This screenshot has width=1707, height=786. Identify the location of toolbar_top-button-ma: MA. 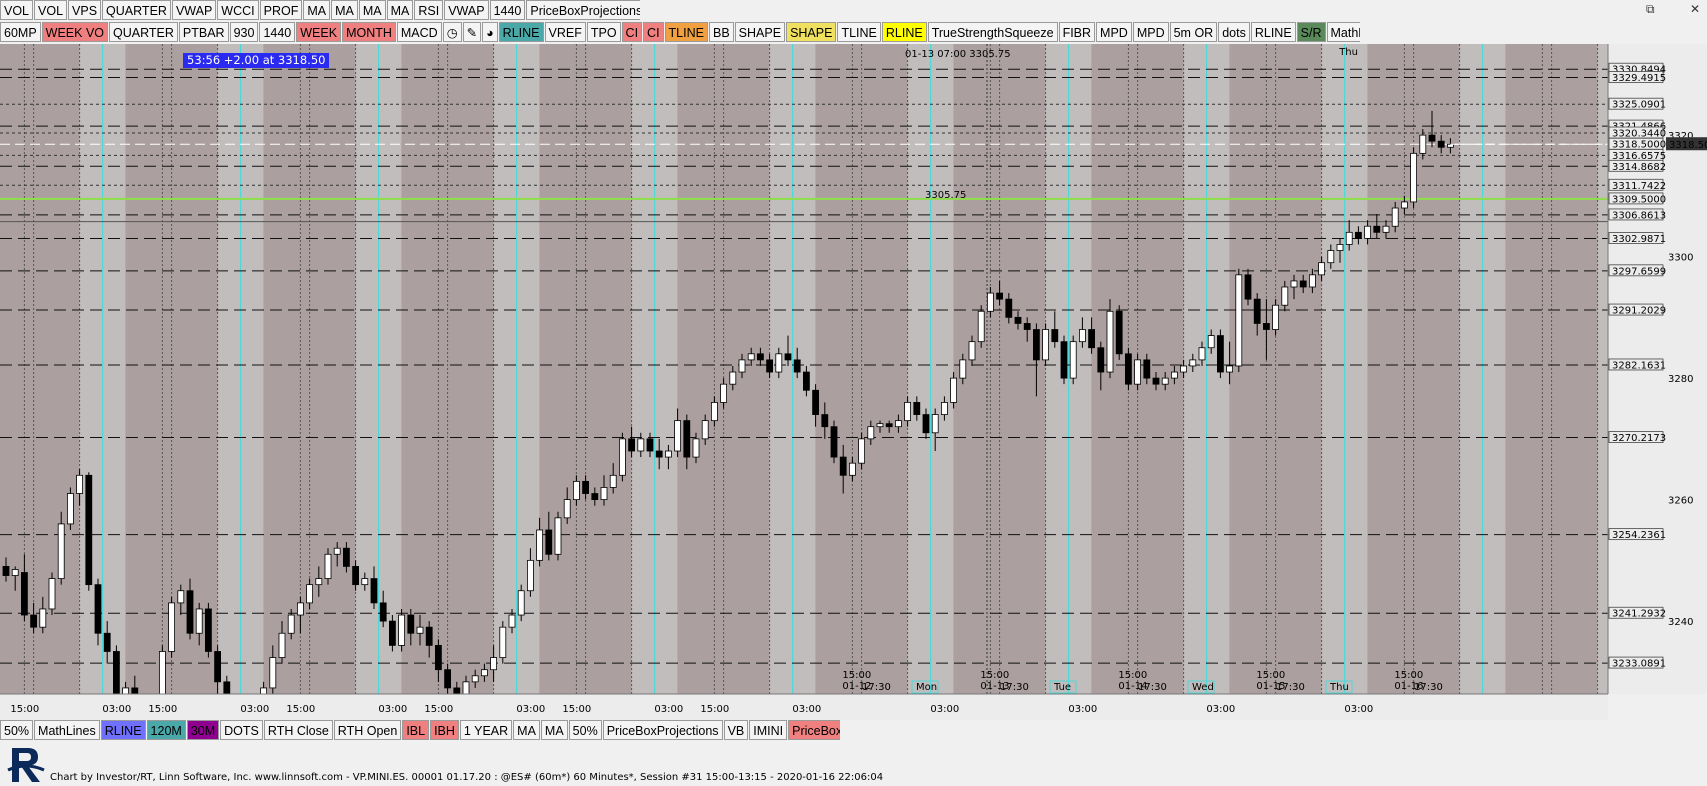
(344, 10).